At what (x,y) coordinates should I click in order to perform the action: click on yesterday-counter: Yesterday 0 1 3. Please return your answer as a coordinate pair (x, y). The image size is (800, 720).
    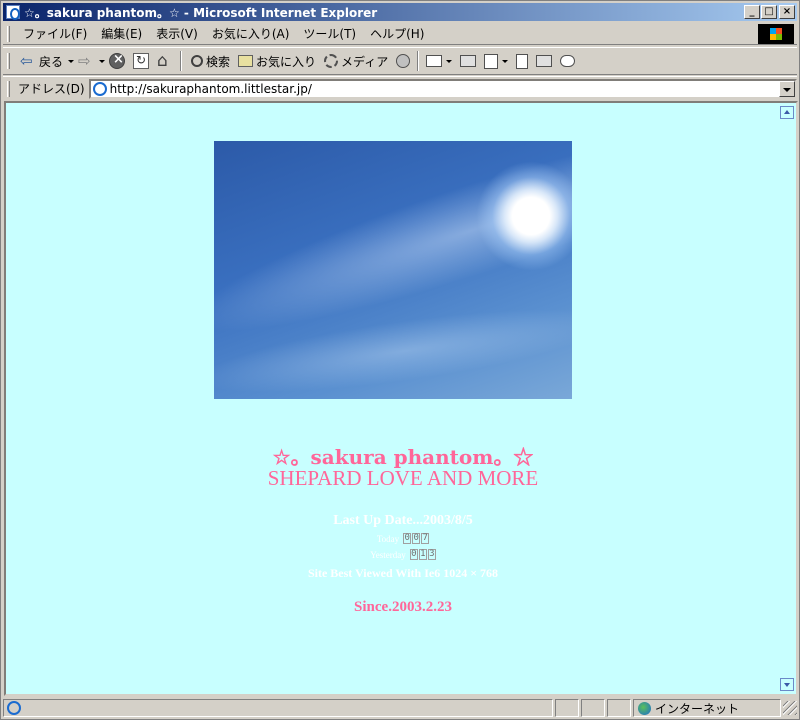
    Looking at the image, I should click on (401, 554).